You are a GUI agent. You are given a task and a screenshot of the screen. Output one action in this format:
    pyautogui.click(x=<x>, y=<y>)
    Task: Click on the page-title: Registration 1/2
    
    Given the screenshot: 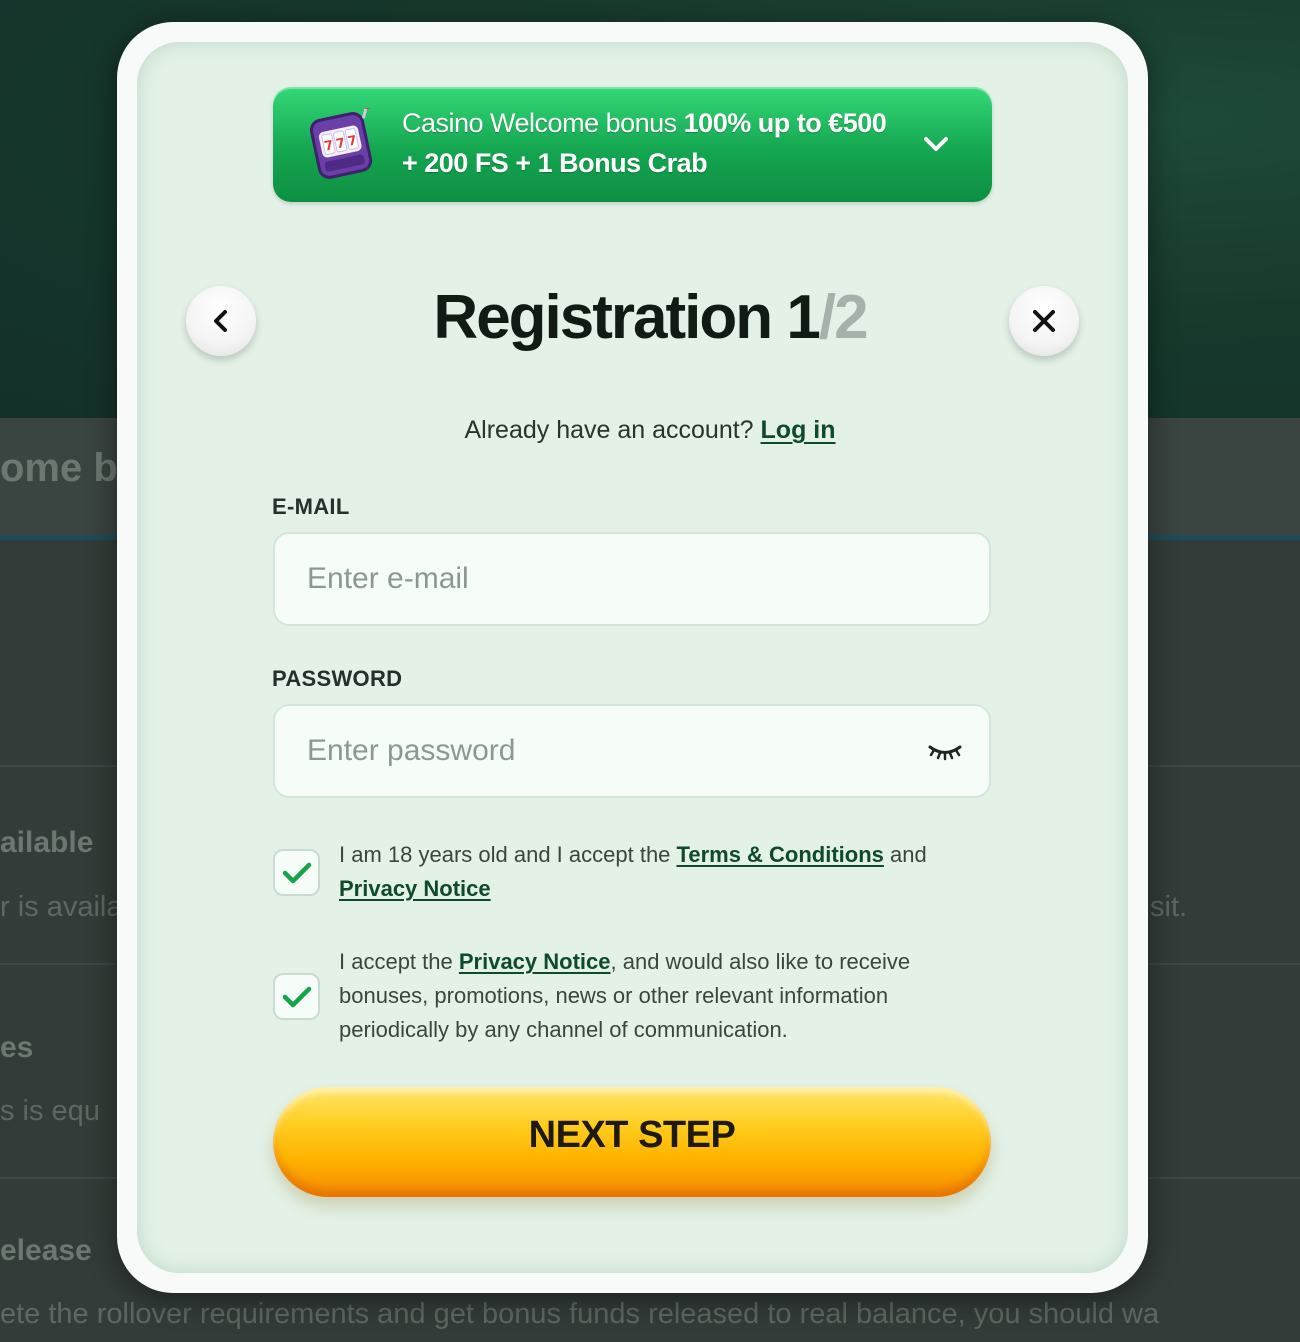 What is the action you would take?
    pyautogui.click(x=650, y=317)
    